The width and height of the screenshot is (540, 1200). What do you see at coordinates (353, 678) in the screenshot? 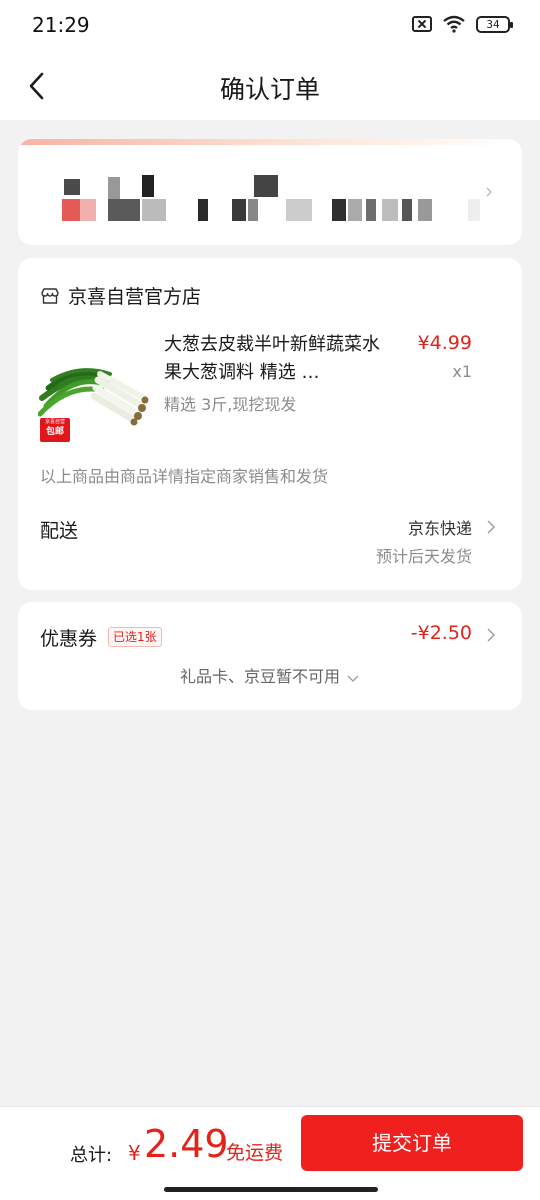
I see `chevron-down-icon` at bounding box center [353, 678].